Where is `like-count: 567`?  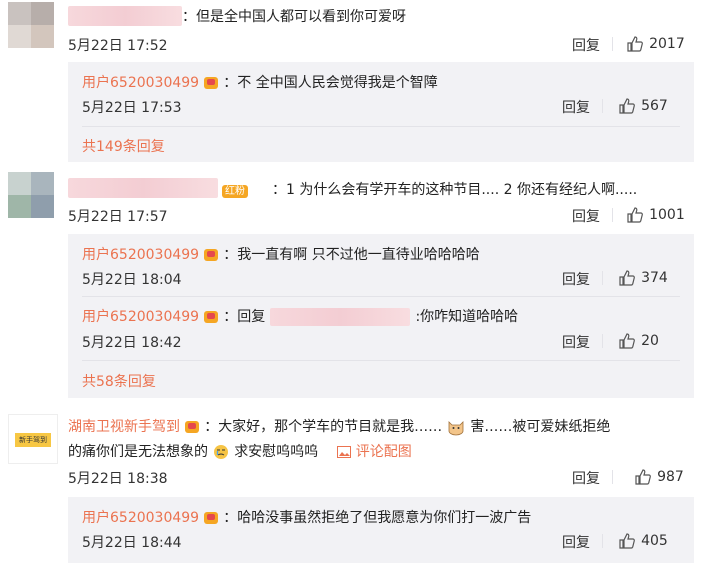
like-count: 567 is located at coordinates (654, 106).